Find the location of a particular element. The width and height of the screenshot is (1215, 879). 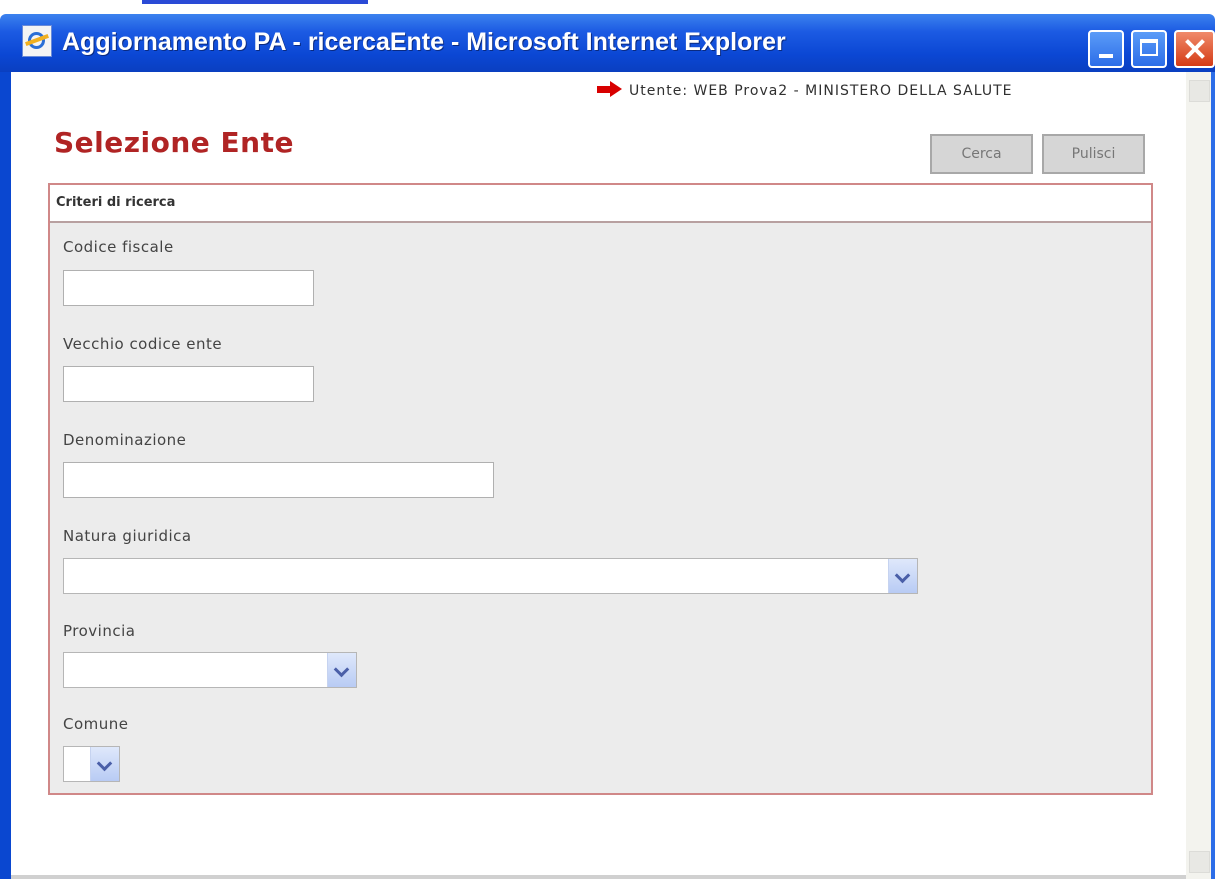

vecchio-codice-label: Vecchio codice ente is located at coordinates (143, 344).